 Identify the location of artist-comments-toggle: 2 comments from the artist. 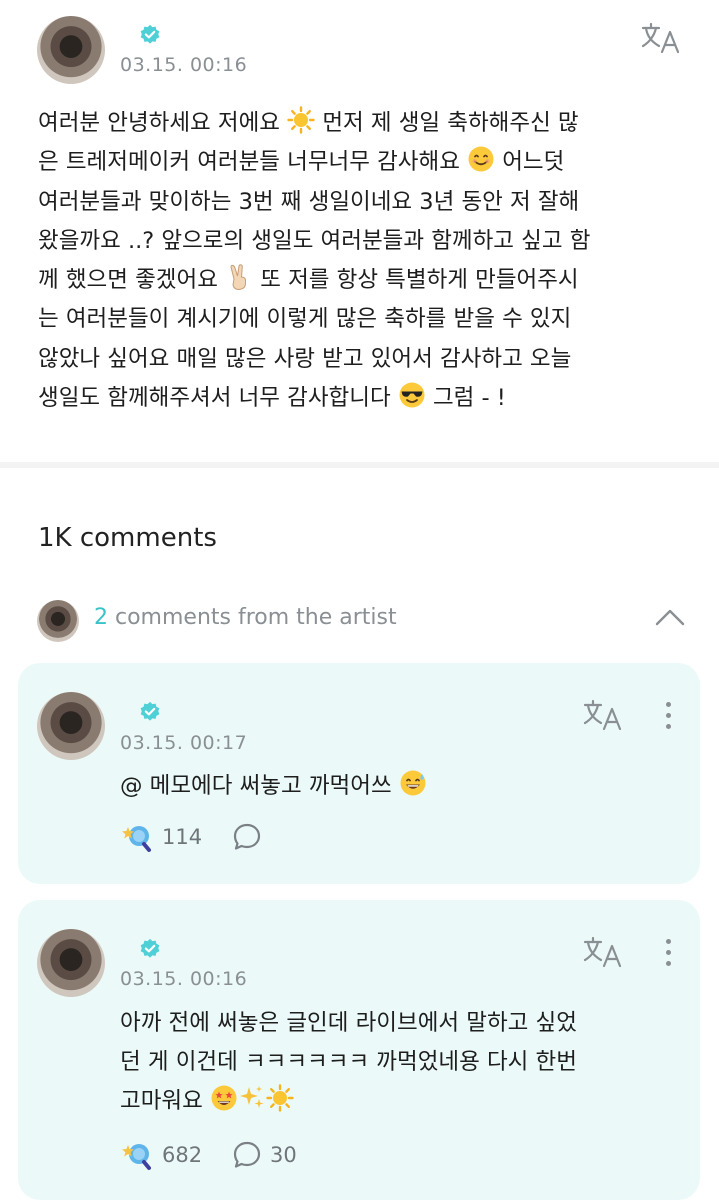
(245, 617).